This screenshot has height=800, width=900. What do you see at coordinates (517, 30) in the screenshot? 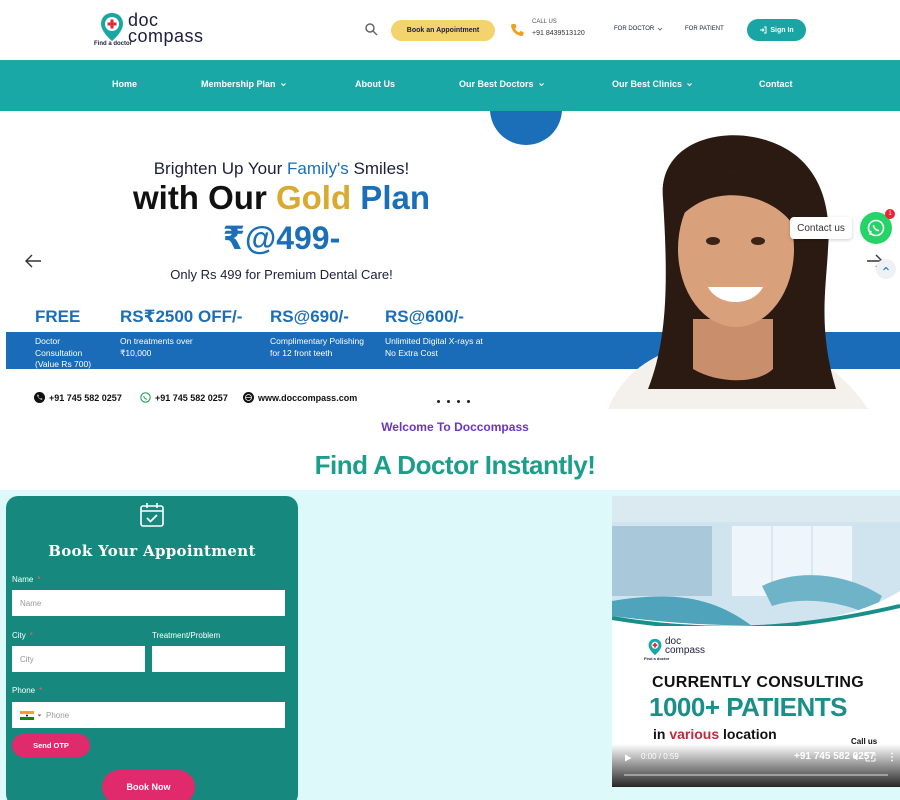
I see `phone-icon` at bounding box center [517, 30].